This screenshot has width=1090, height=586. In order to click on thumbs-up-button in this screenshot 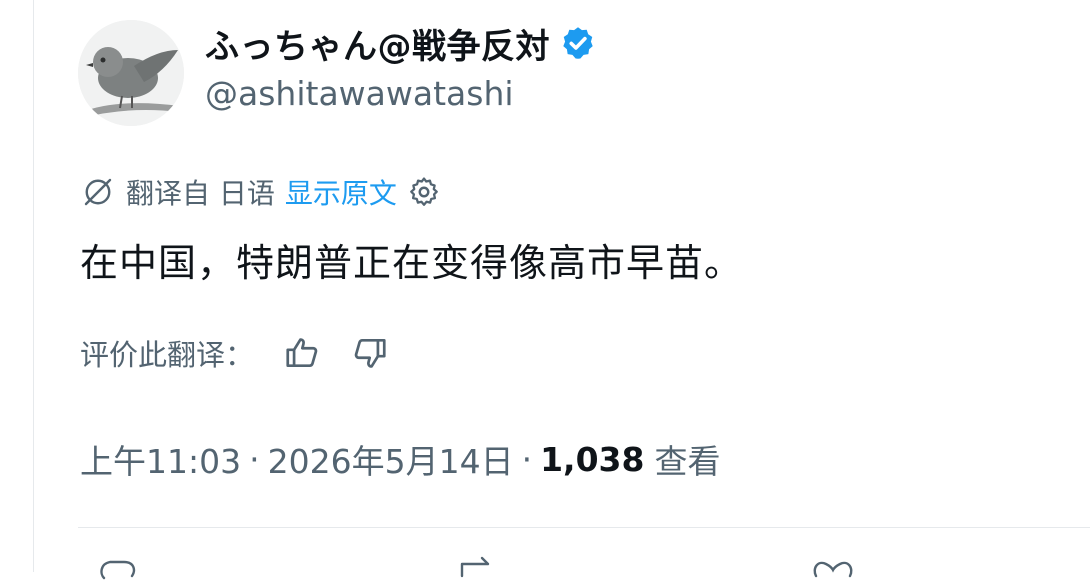, I will do `click(302, 353)`.